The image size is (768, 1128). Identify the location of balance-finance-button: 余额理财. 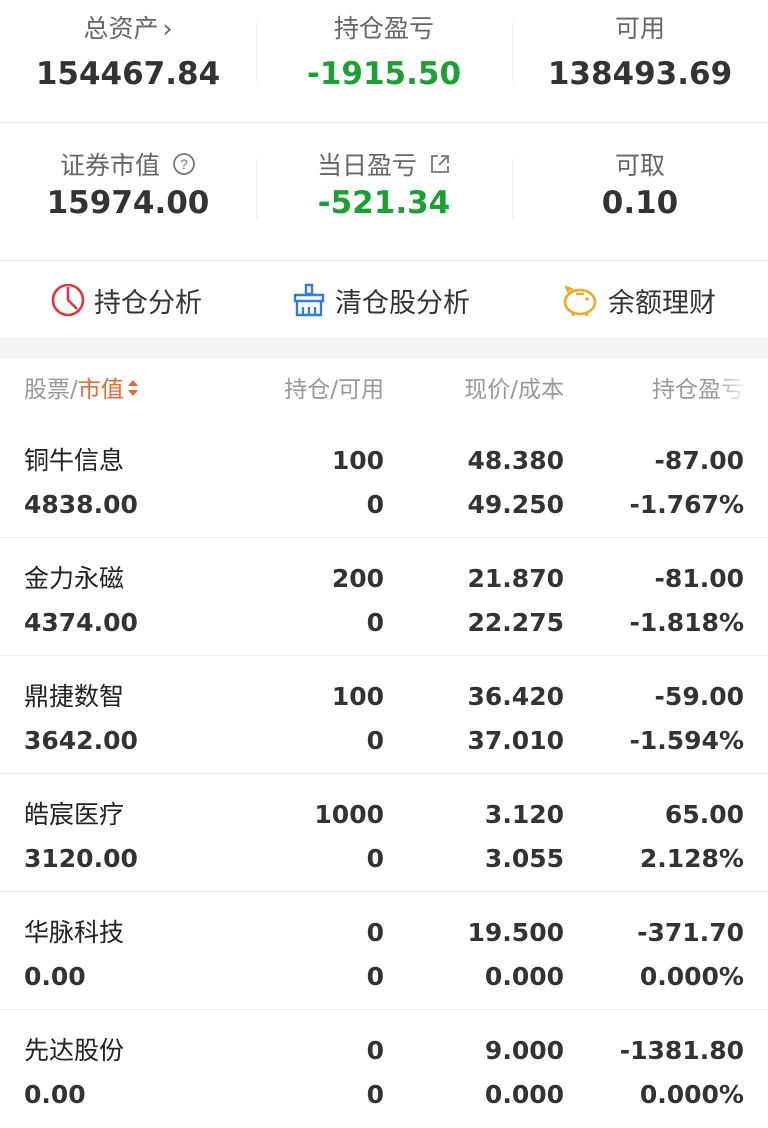
(638, 300).